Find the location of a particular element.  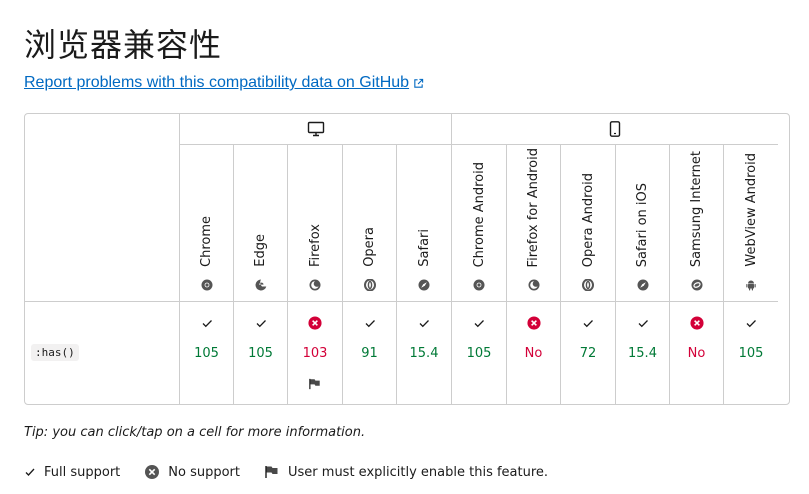

support-version: 91 is located at coordinates (369, 353).